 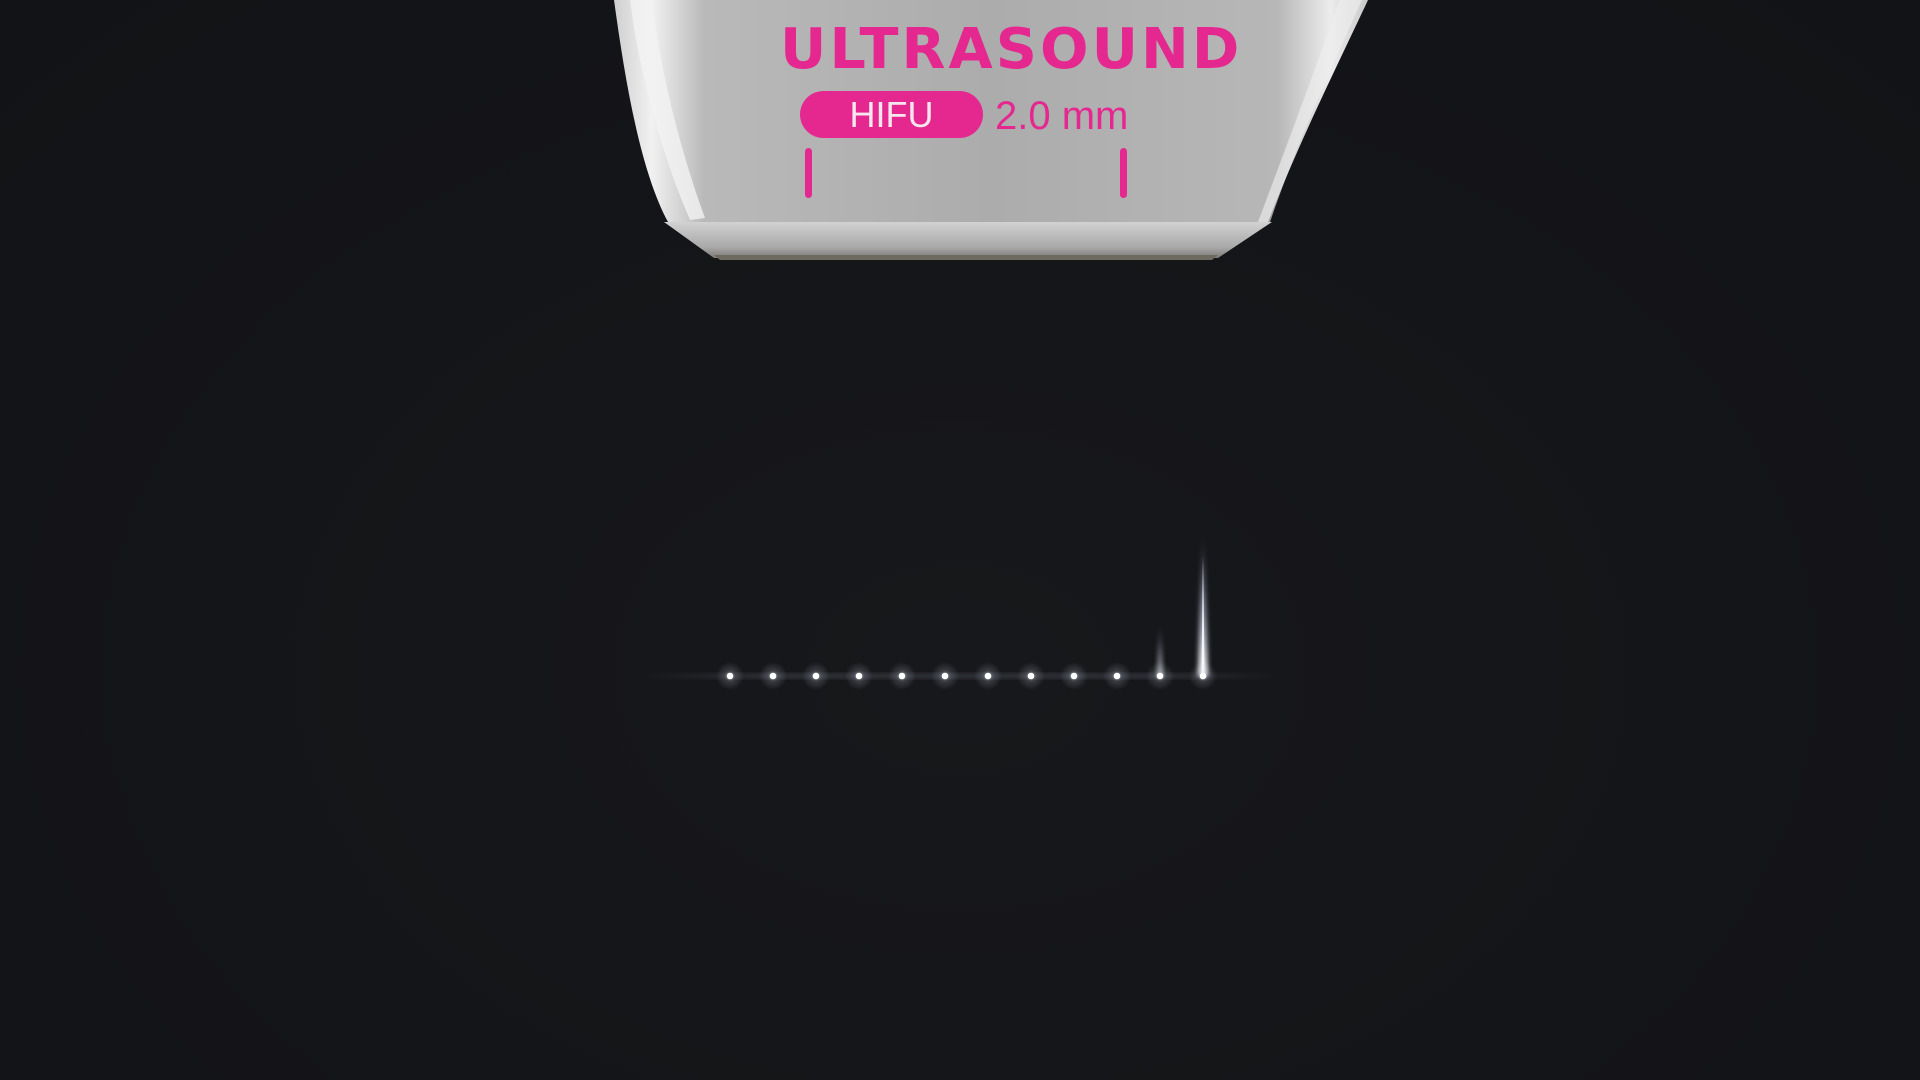 I want to click on treatment-line, so click(x=960, y=610).